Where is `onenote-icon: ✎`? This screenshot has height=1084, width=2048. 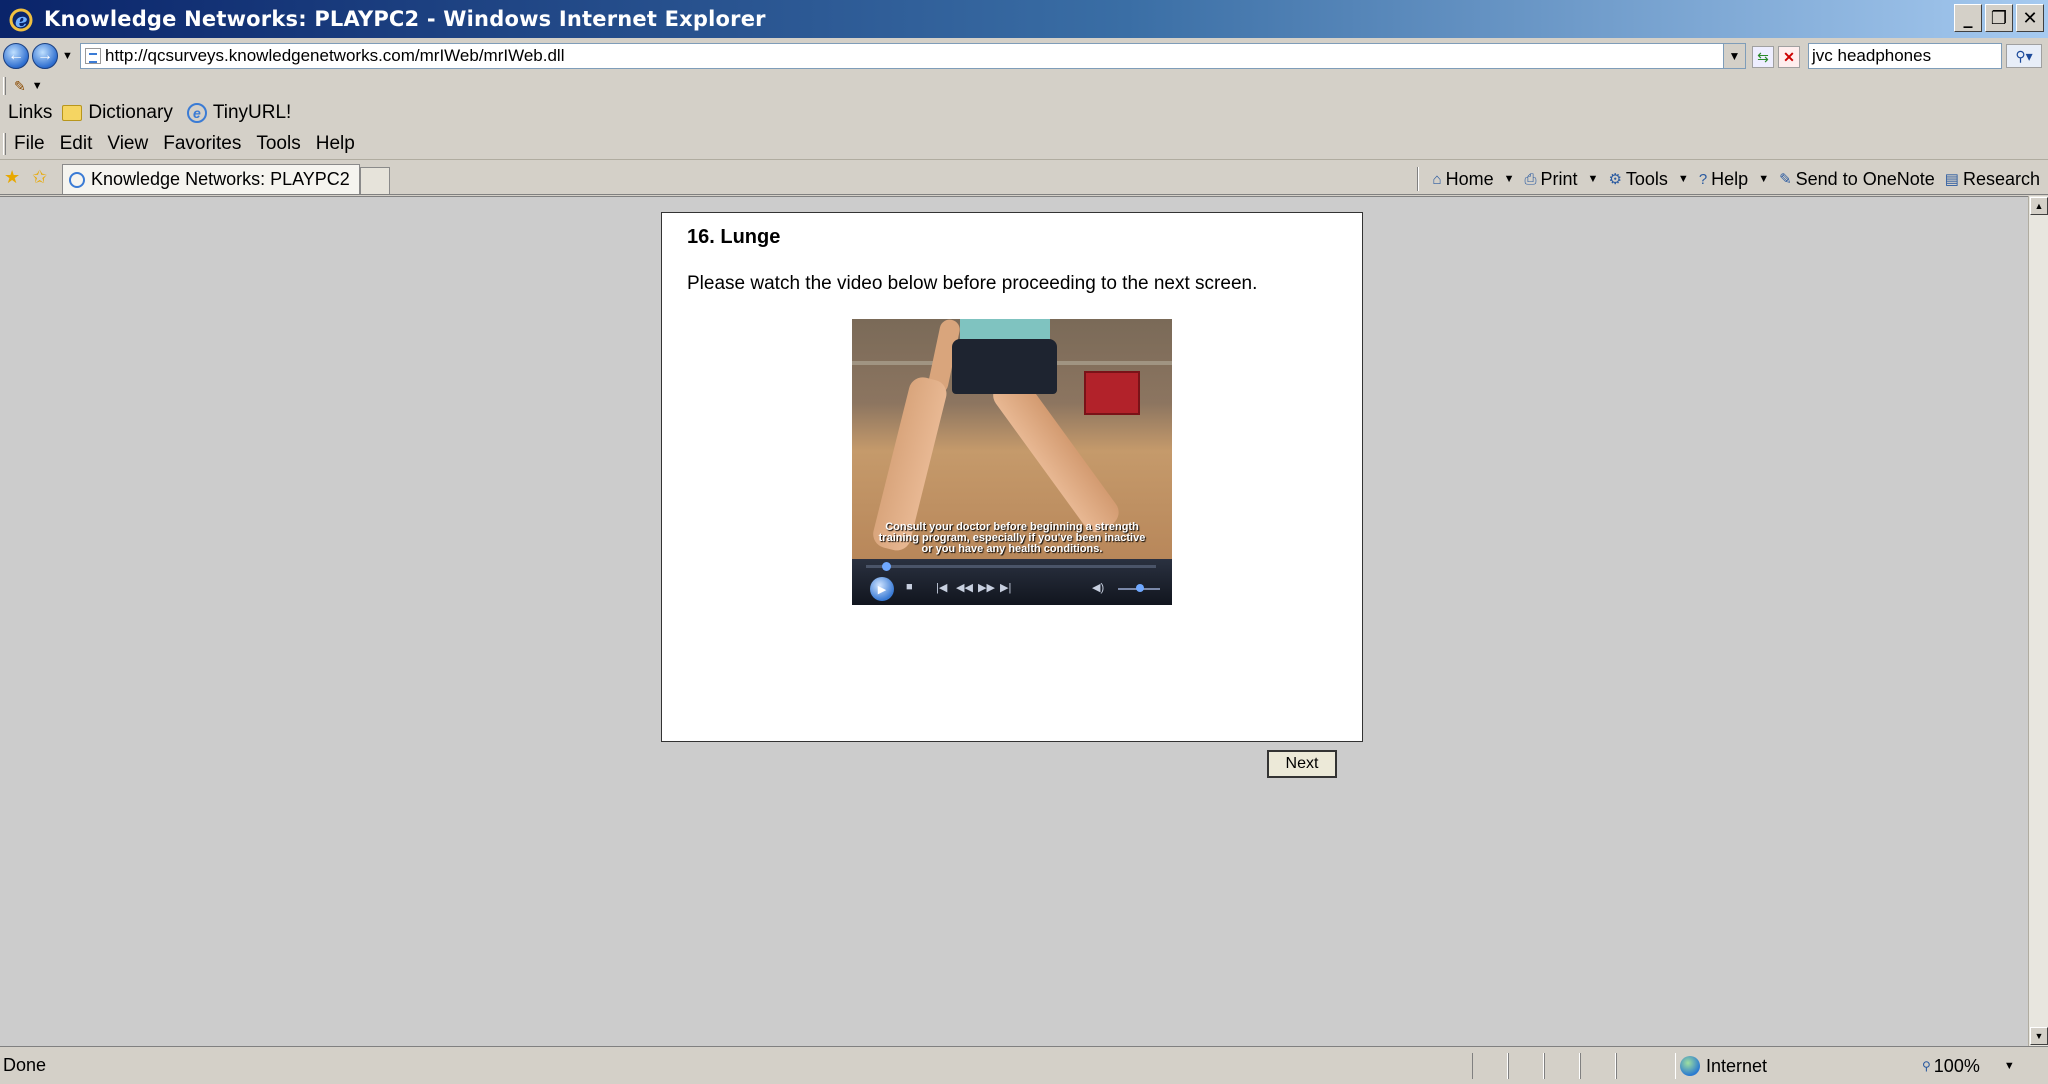 onenote-icon: ✎ is located at coordinates (1785, 179).